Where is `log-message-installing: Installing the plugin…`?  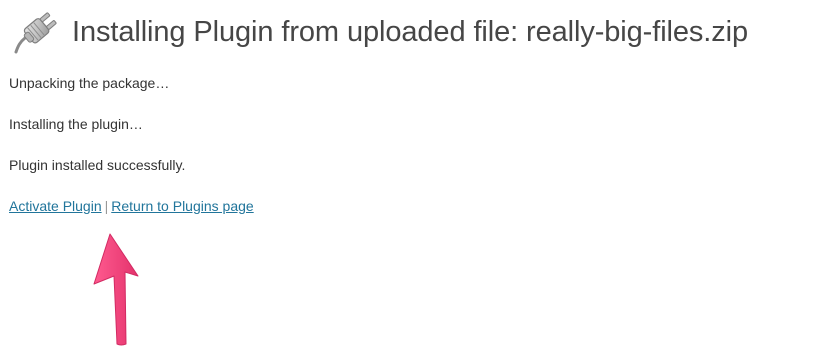 log-message-installing: Installing the plugin… is located at coordinates (76, 124).